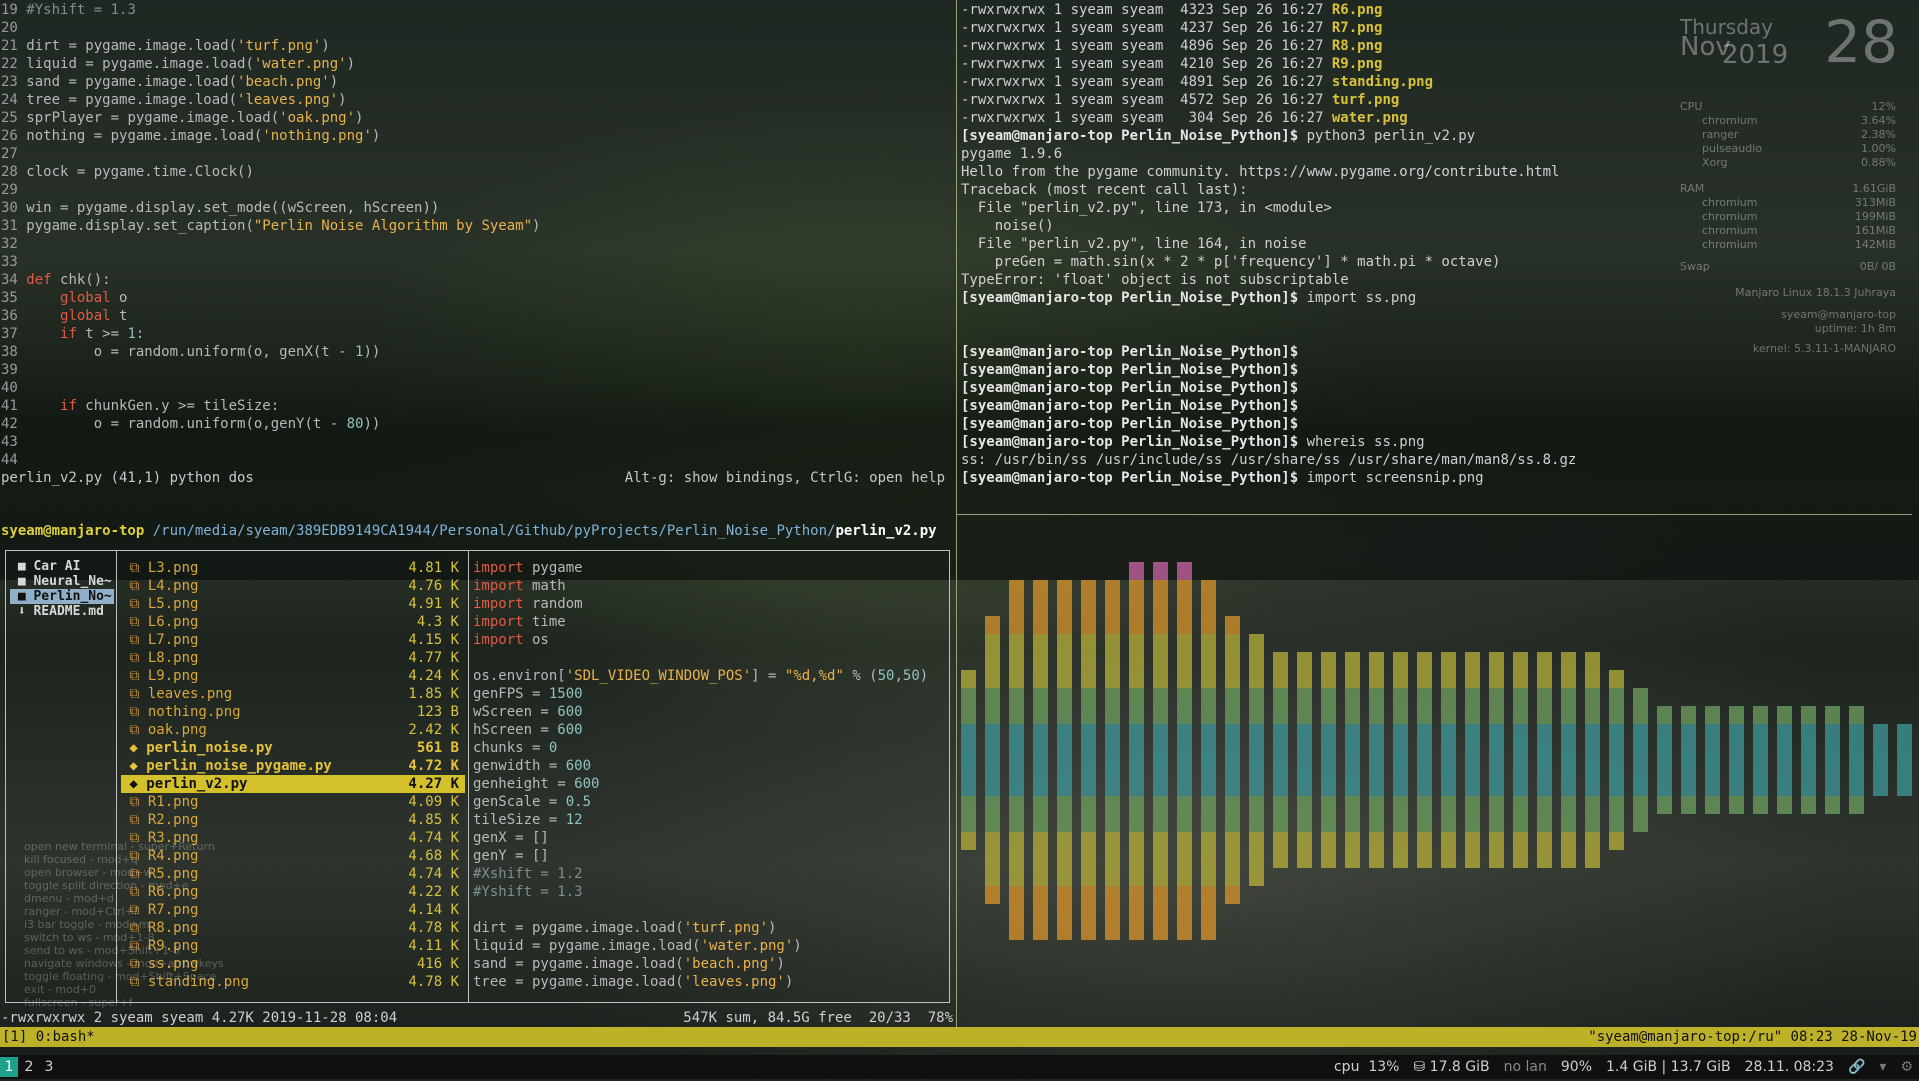  What do you see at coordinates (293, 748) in the screenshot?
I see `ranger-file-item: ◆ perlin_noise.py 561 B` at bounding box center [293, 748].